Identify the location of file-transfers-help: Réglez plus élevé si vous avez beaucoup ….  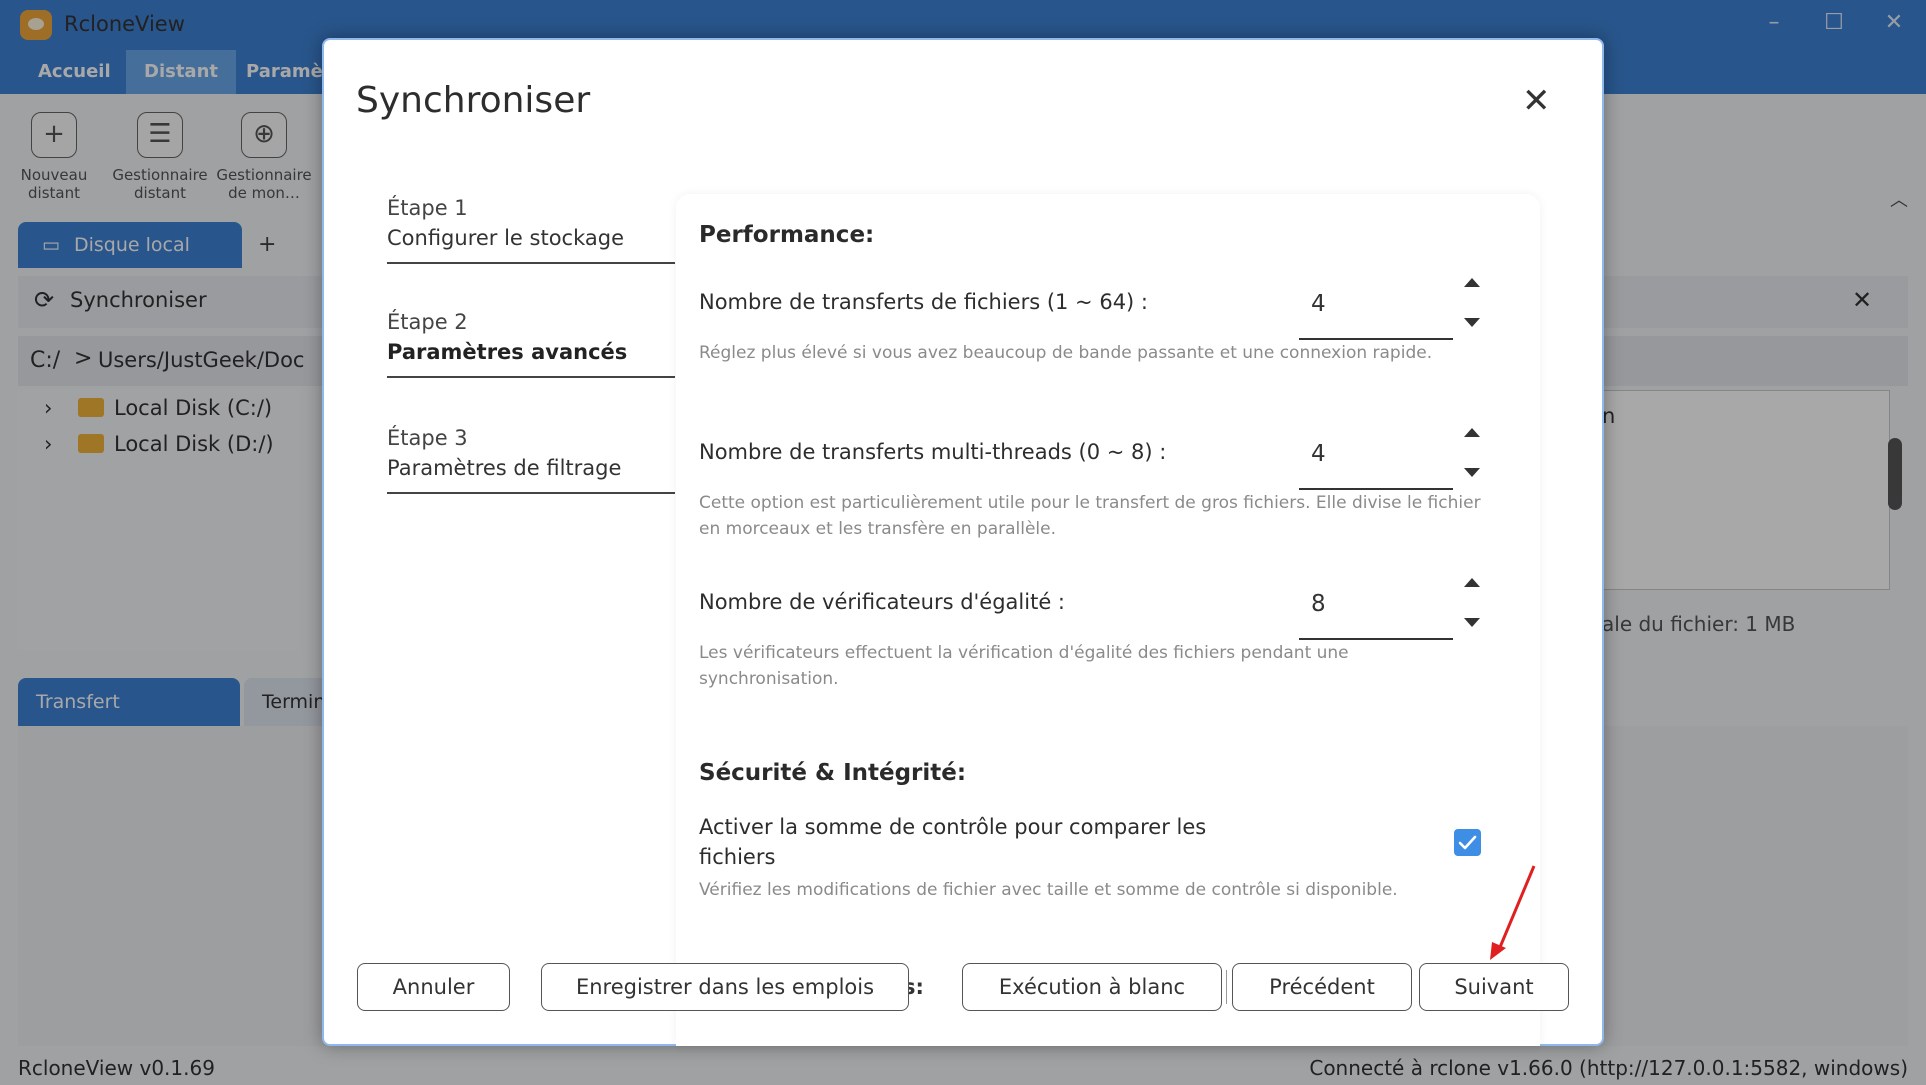
(1066, 353).